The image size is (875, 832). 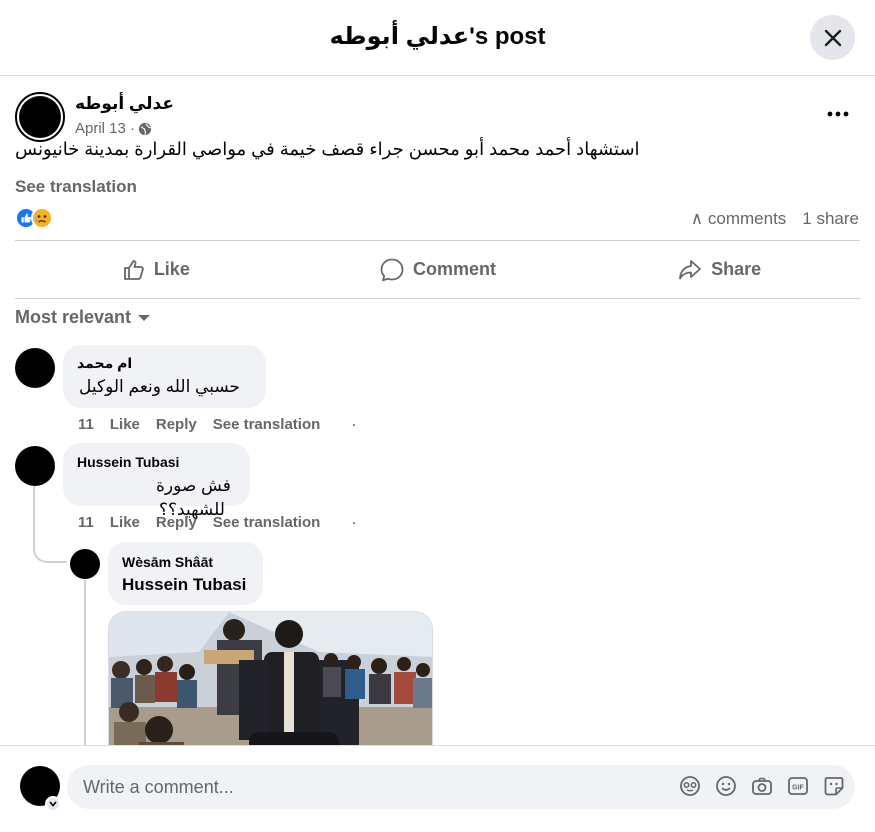 I want to click on comment-bubble: ام محمد حسبي الله ونعم الوكيل, so click(x=164, y=376).